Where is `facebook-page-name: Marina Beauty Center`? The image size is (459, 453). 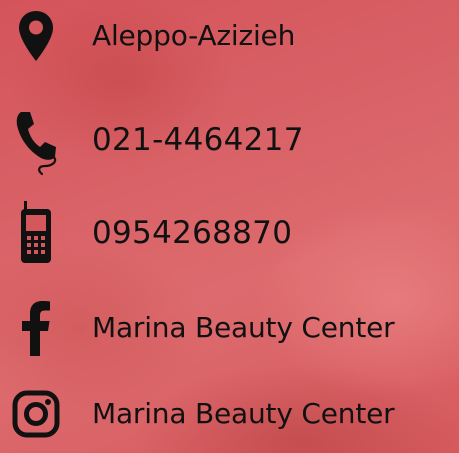
facebook-page-name: Marina Beauty Center is located at coordinates (243, 327).